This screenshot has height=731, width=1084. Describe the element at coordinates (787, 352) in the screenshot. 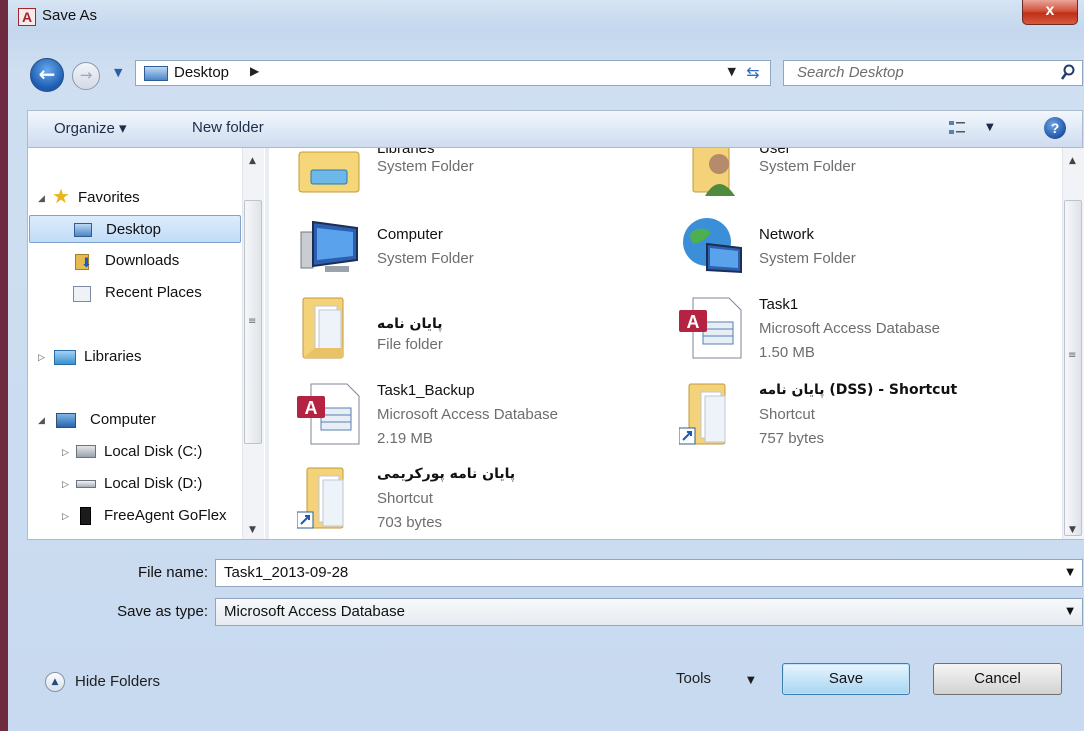

I see `file-size: 1.50 MB` at that location.